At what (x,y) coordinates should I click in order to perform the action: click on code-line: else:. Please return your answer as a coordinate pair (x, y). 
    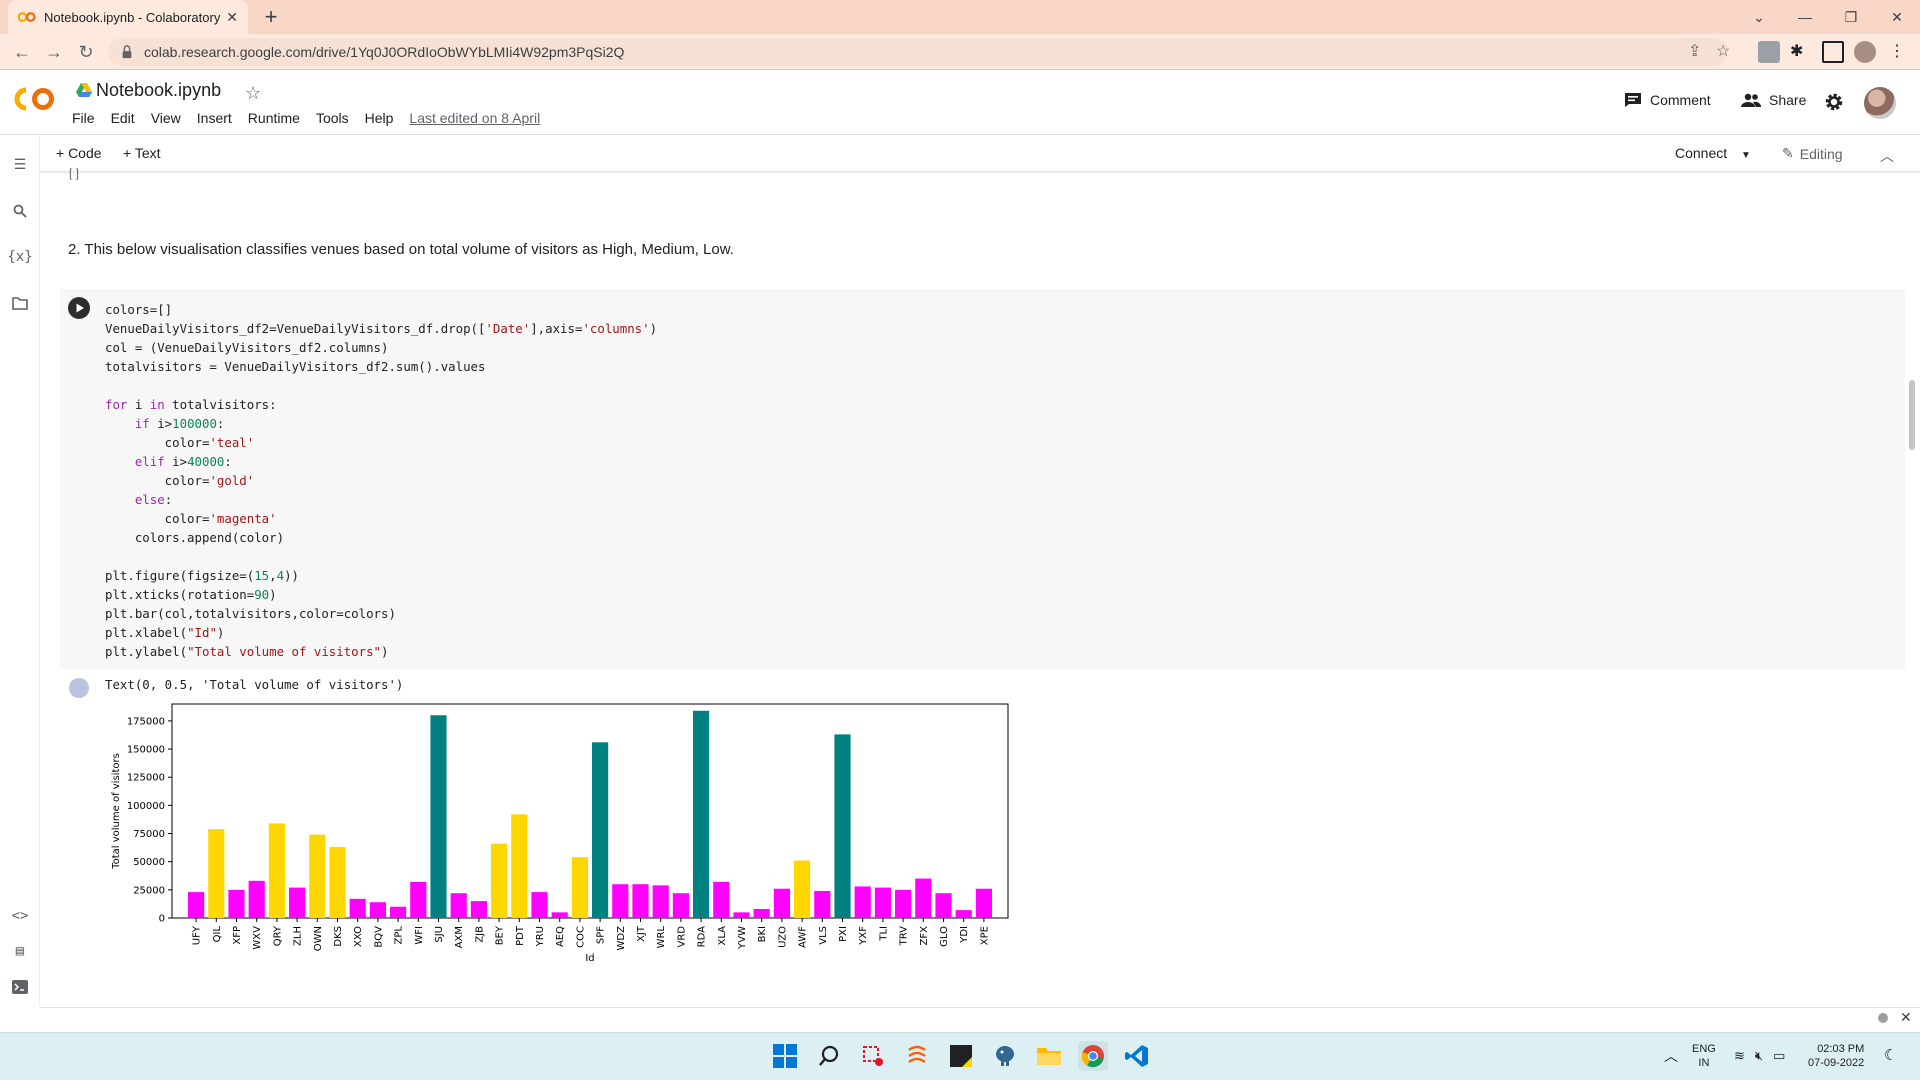
    Looking at the image, I should click on (153, 499).